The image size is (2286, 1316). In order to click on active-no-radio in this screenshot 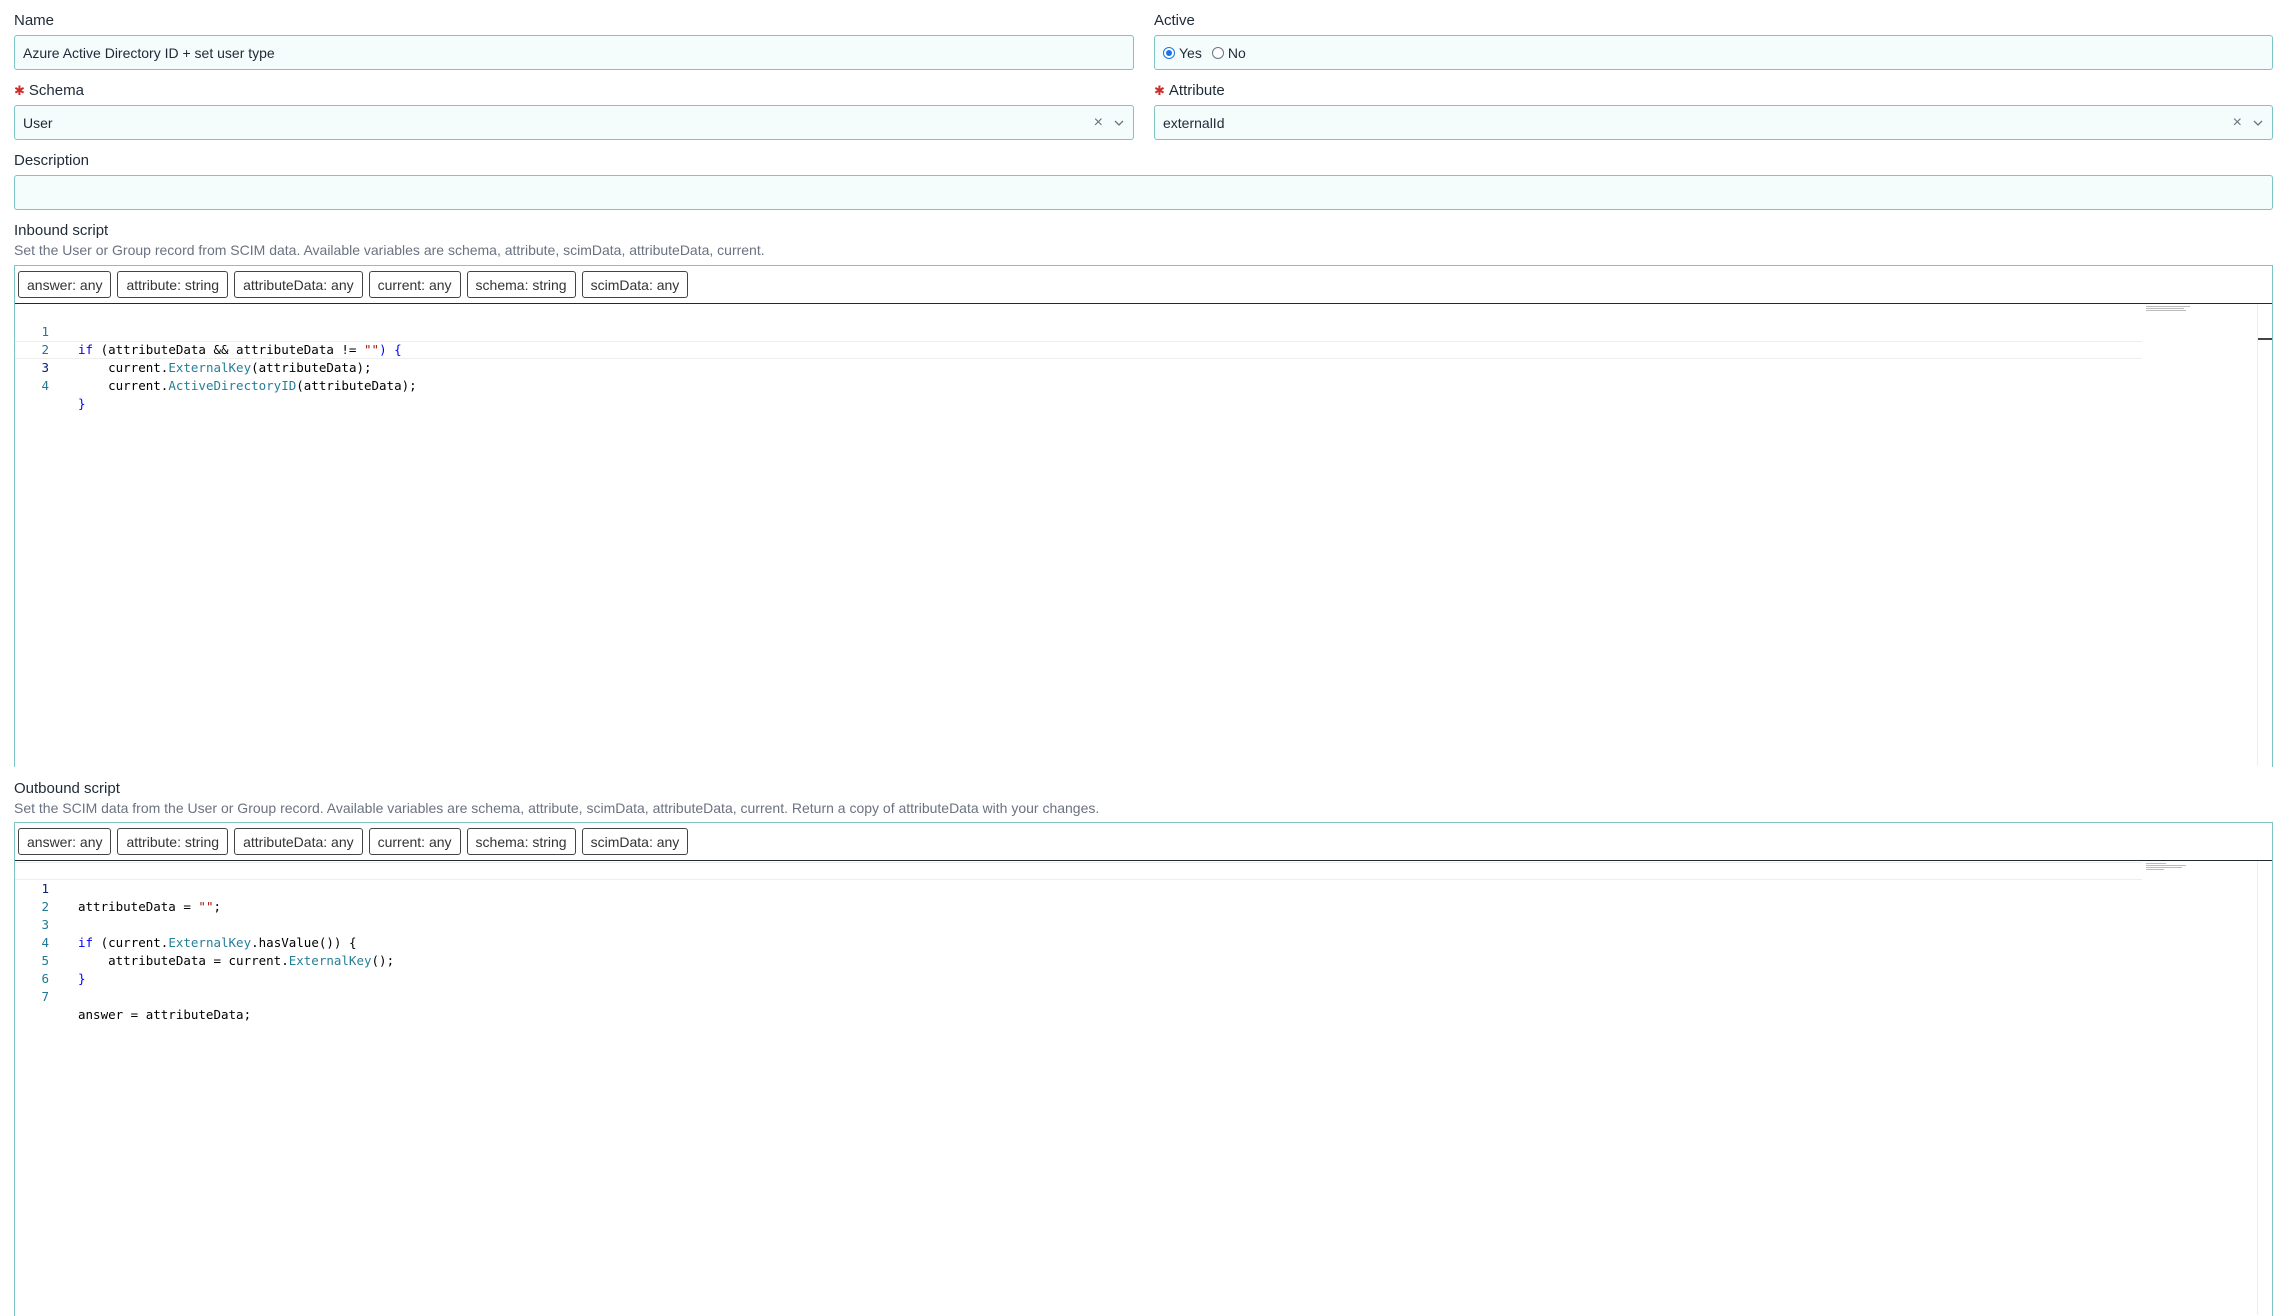, I will do `click(1217, 52)`.